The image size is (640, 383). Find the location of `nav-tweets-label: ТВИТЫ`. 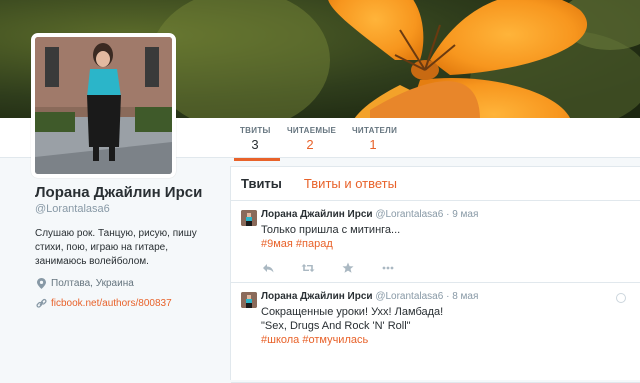

nav-tweets-label: ТВИТЫ is located at coordinates (255, 130).